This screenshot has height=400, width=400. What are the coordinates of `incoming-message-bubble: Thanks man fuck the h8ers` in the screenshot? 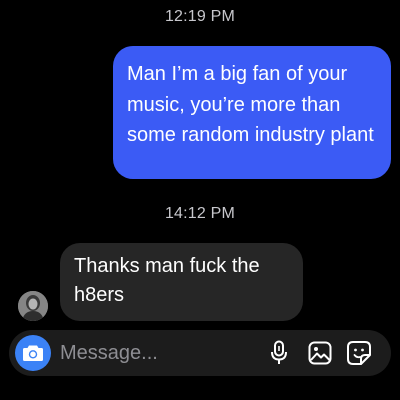 It's located at (181, 282).